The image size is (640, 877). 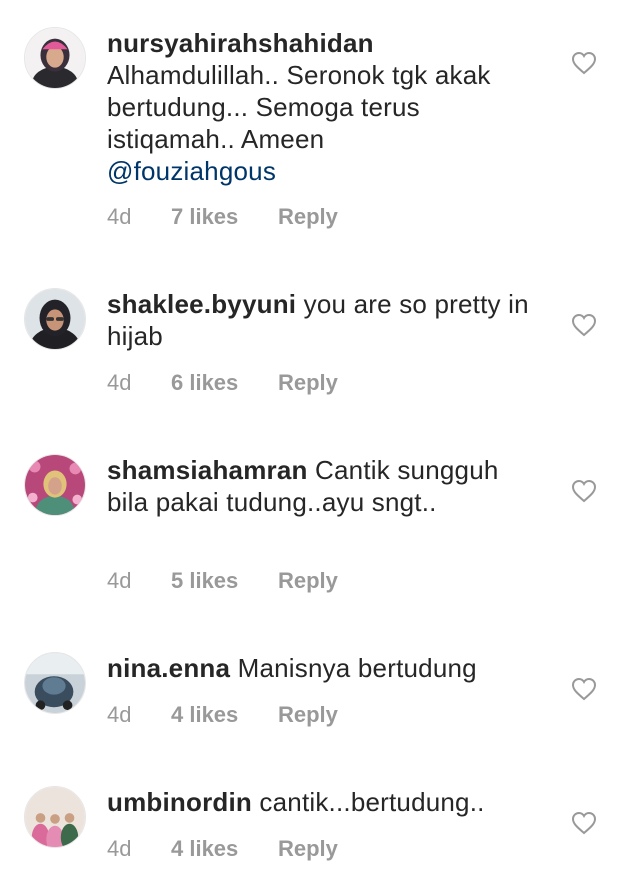 I want to click on comment-meta: 4d 6 likes Reply, so click(x=222, y=383).